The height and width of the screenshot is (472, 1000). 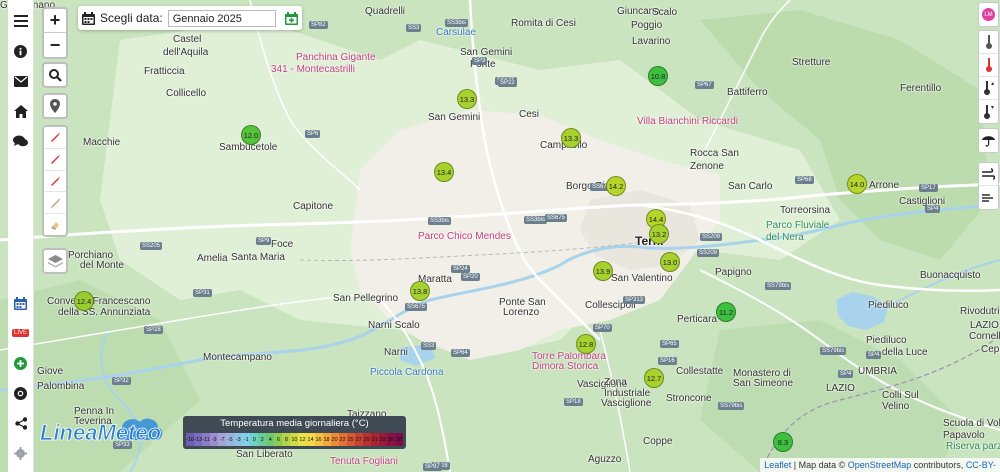 What do you see at coordinates (647, 25) in the screenshot?
I see `place-label: Poggio` at bounding box center [647, 25].